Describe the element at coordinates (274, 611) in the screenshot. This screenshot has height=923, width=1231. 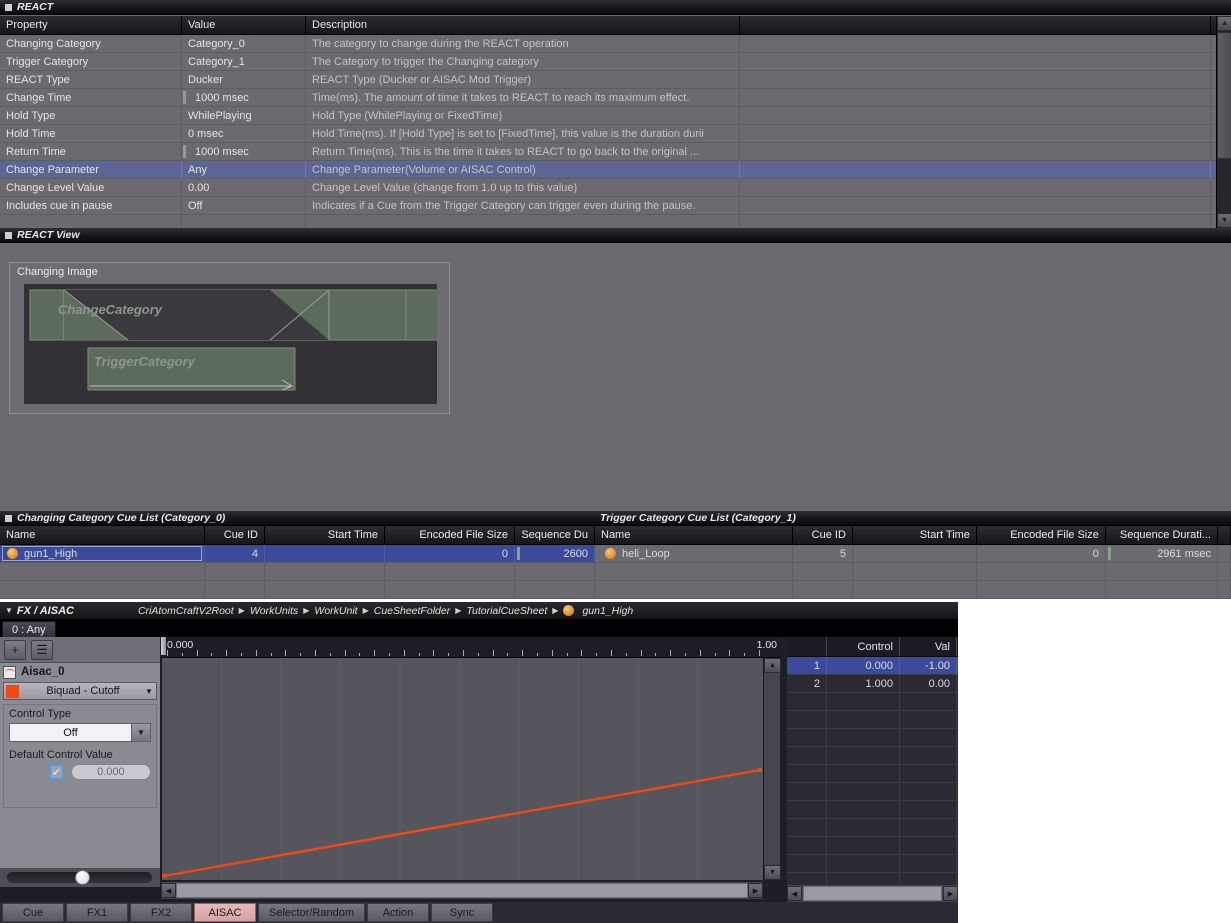
I see `breadcrumb-item: WorkUnits` at that location.